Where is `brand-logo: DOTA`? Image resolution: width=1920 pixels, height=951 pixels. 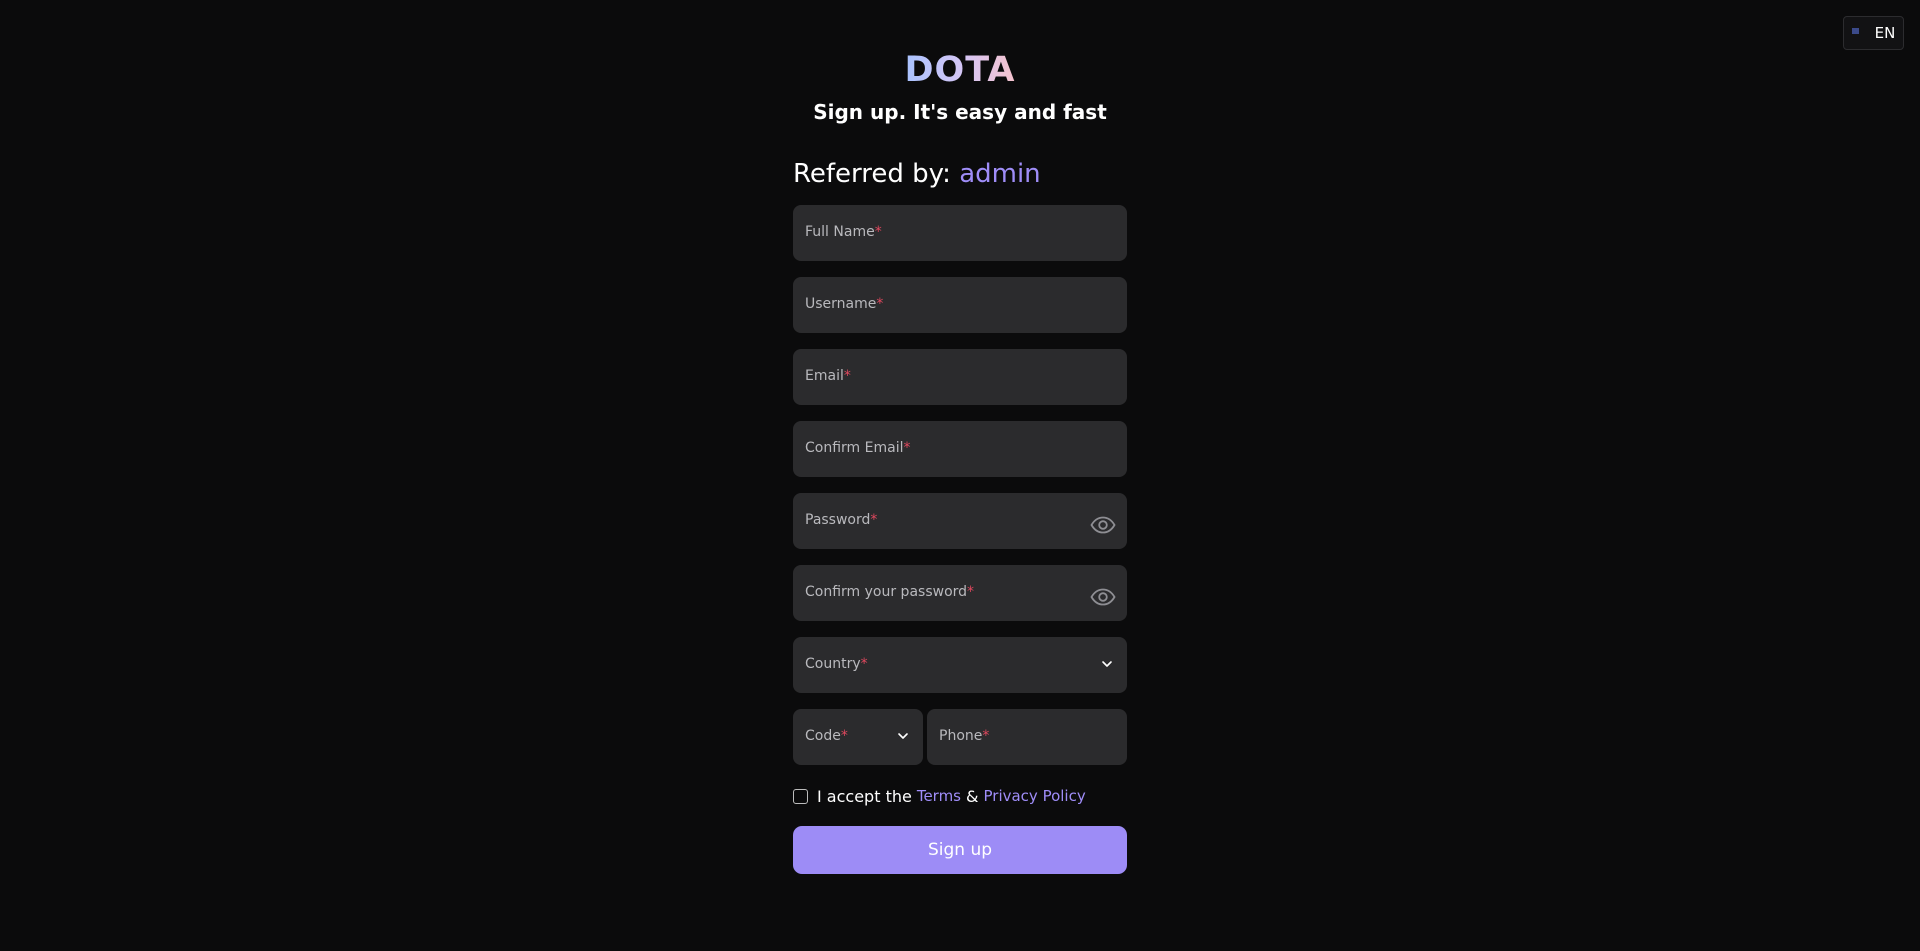 brand-logo: DOTA is located at coordinates (960, 70).